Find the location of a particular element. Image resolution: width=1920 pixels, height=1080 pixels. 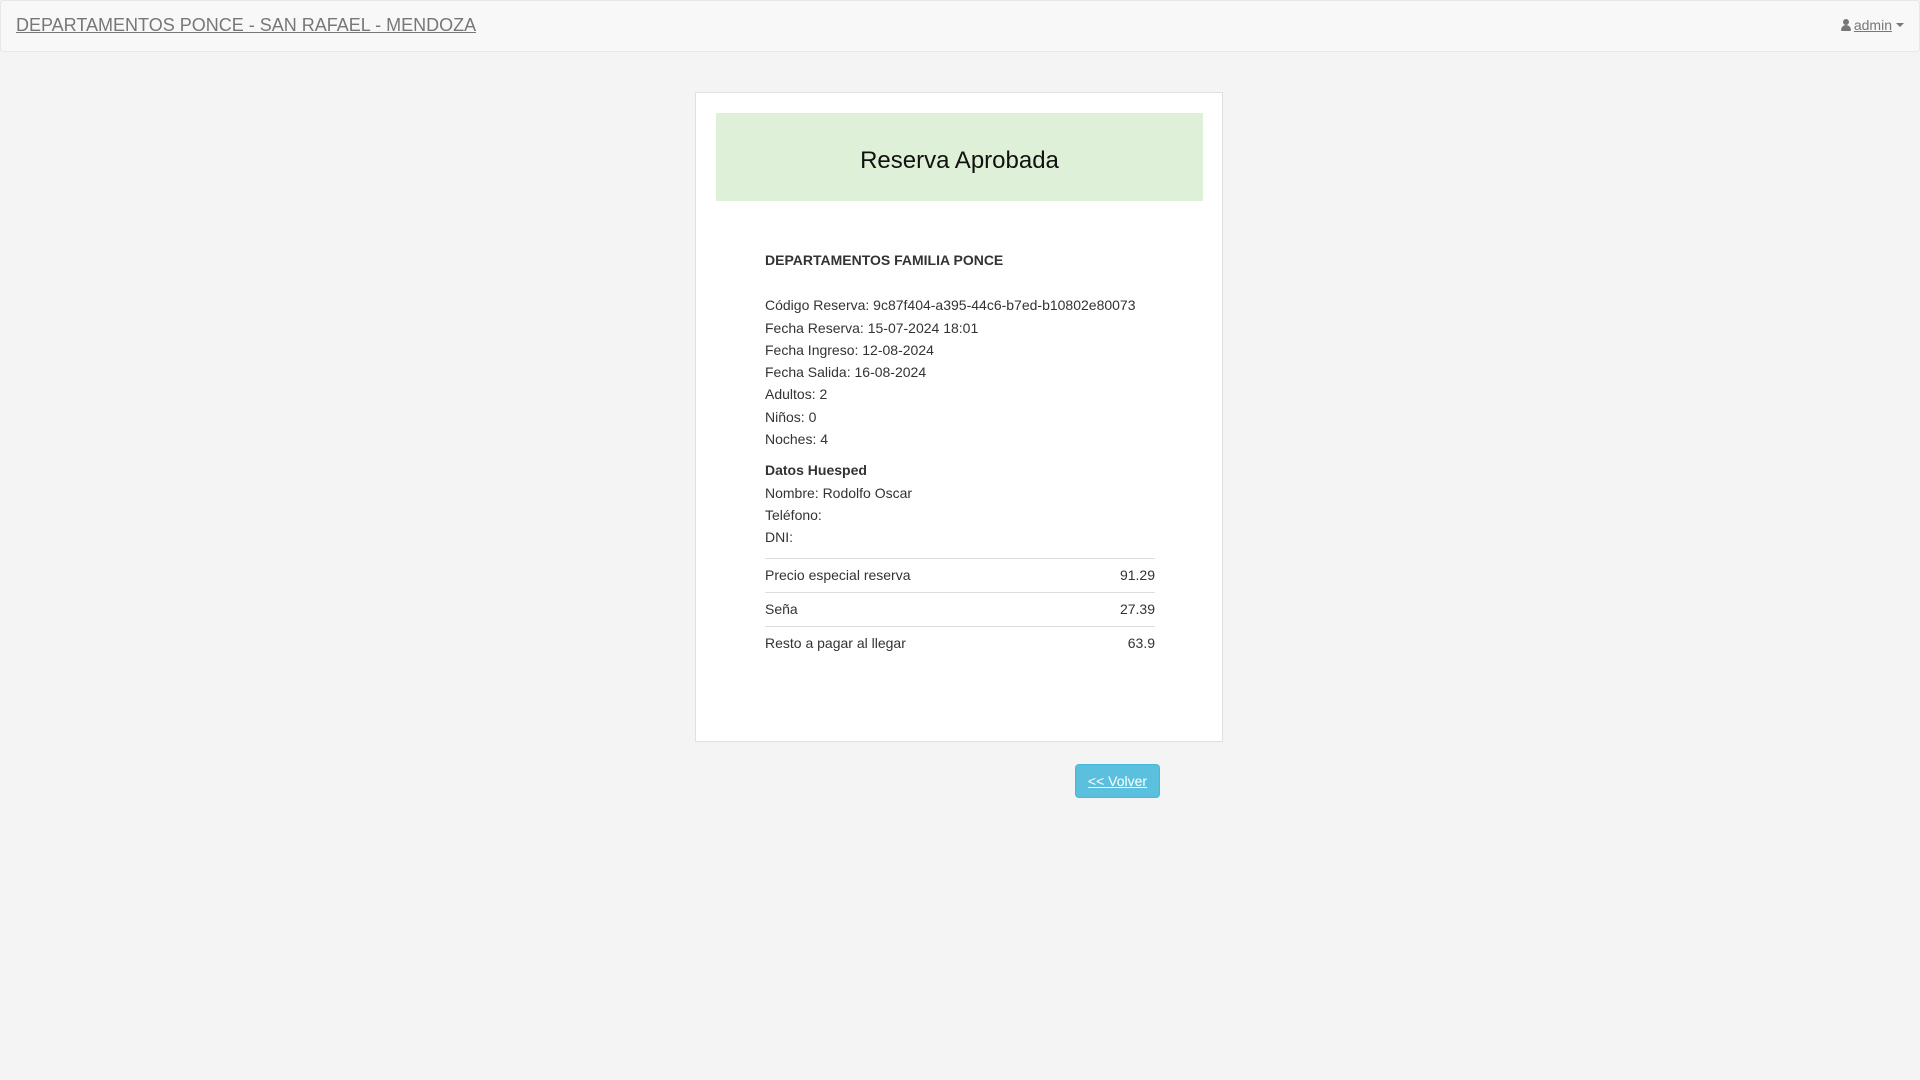

guest-section-title: Datos Huesped is located at coordinates (816, 470).